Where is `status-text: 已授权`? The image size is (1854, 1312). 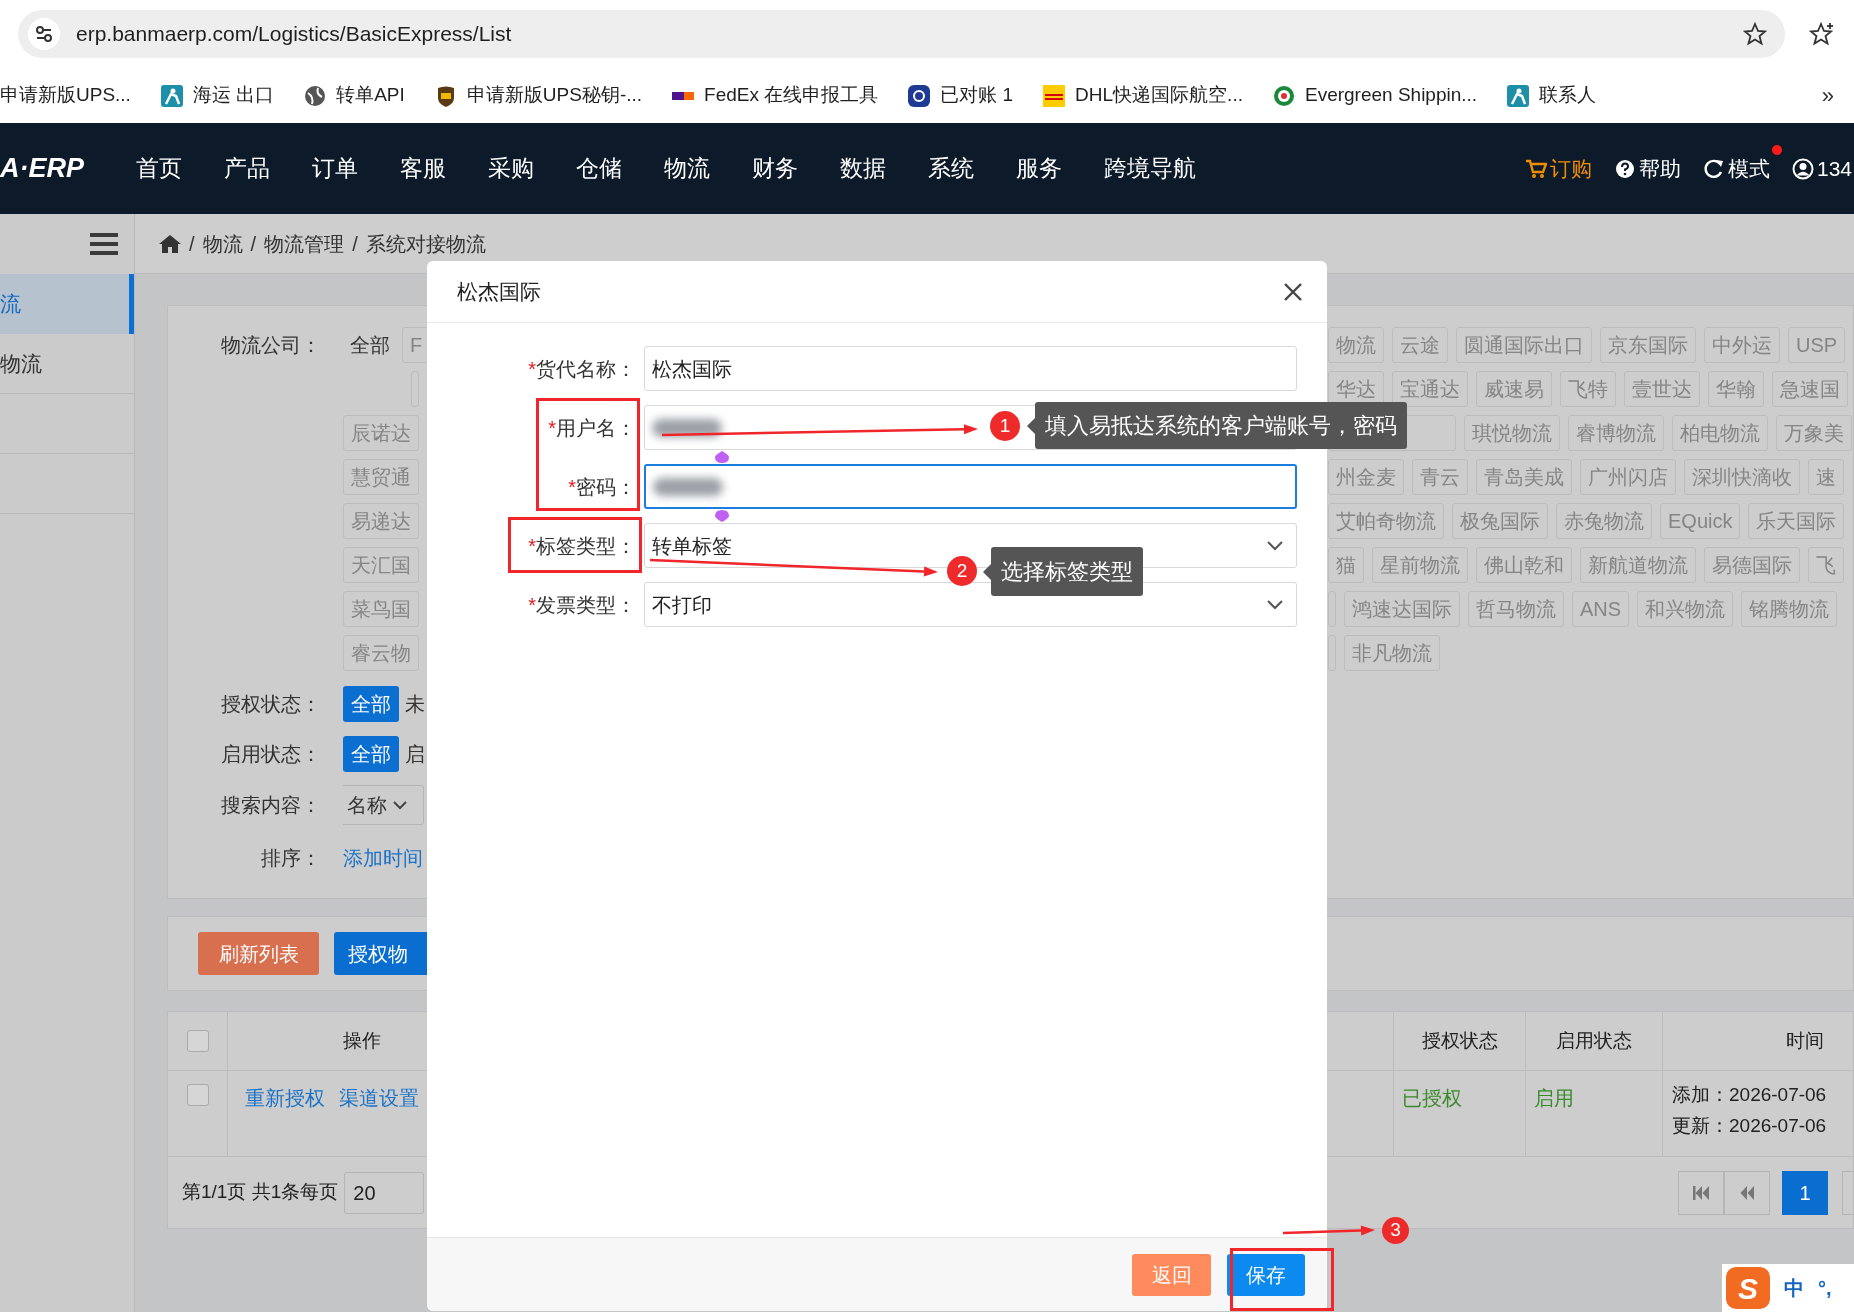 status-text: 已授权 is located at coordinates (1432, 1098).